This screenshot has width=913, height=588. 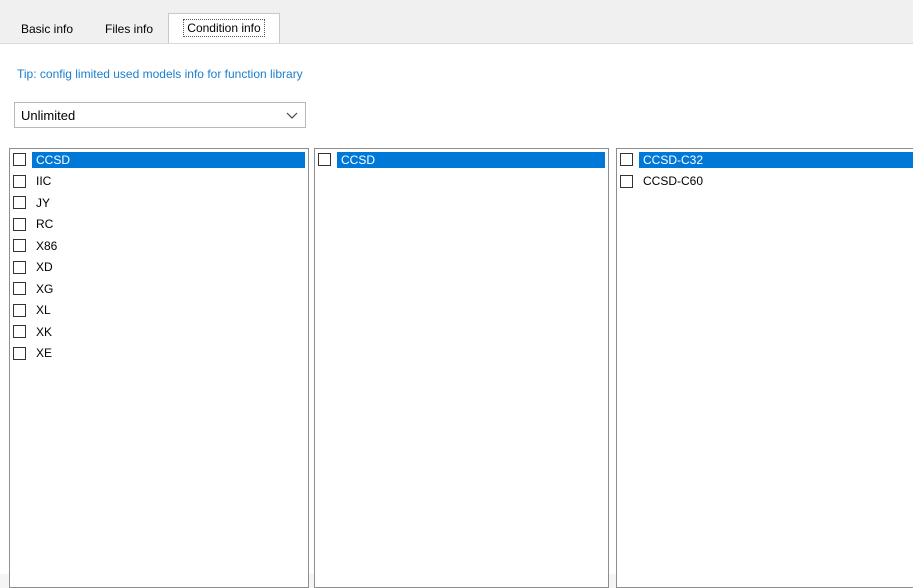 I want to click on list-item: IIC, so click(x=159, y=182).